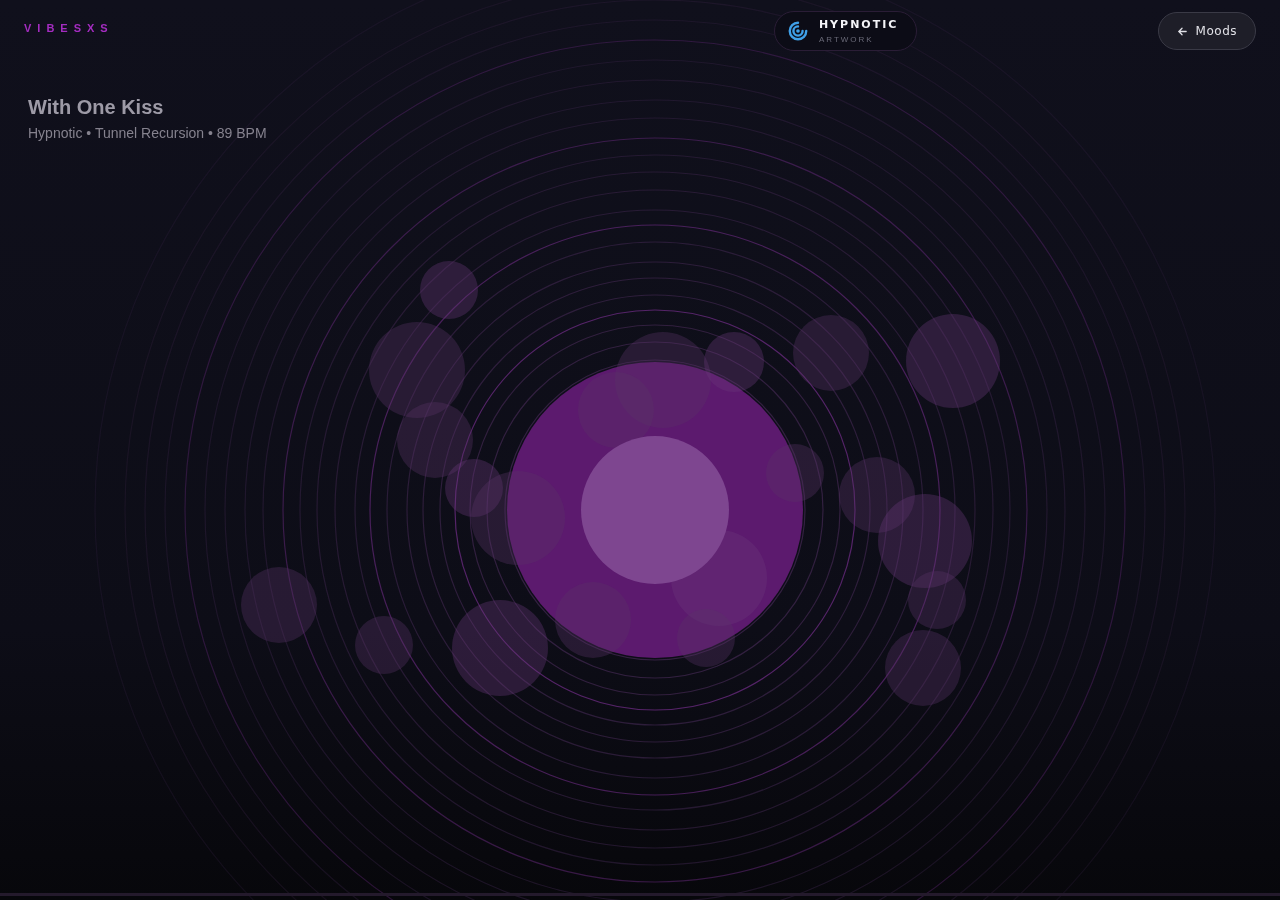  Describe the element at coordinates (858, 24) in the screenshot. I see `badge-title: HYPNOTIC` at that location.